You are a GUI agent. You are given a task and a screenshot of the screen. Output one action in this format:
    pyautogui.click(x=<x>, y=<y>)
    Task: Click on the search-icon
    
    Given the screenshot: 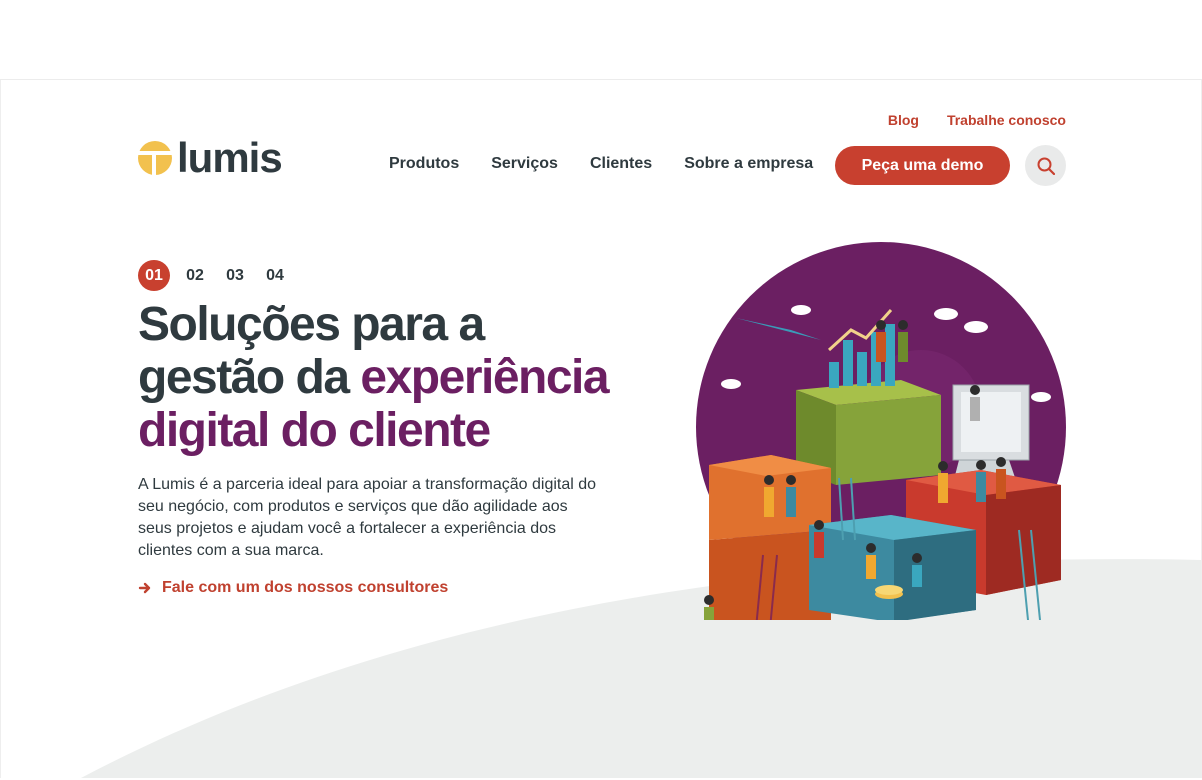 What is the action you would take?
    pyautogui.click(x=1046, y=166)
    